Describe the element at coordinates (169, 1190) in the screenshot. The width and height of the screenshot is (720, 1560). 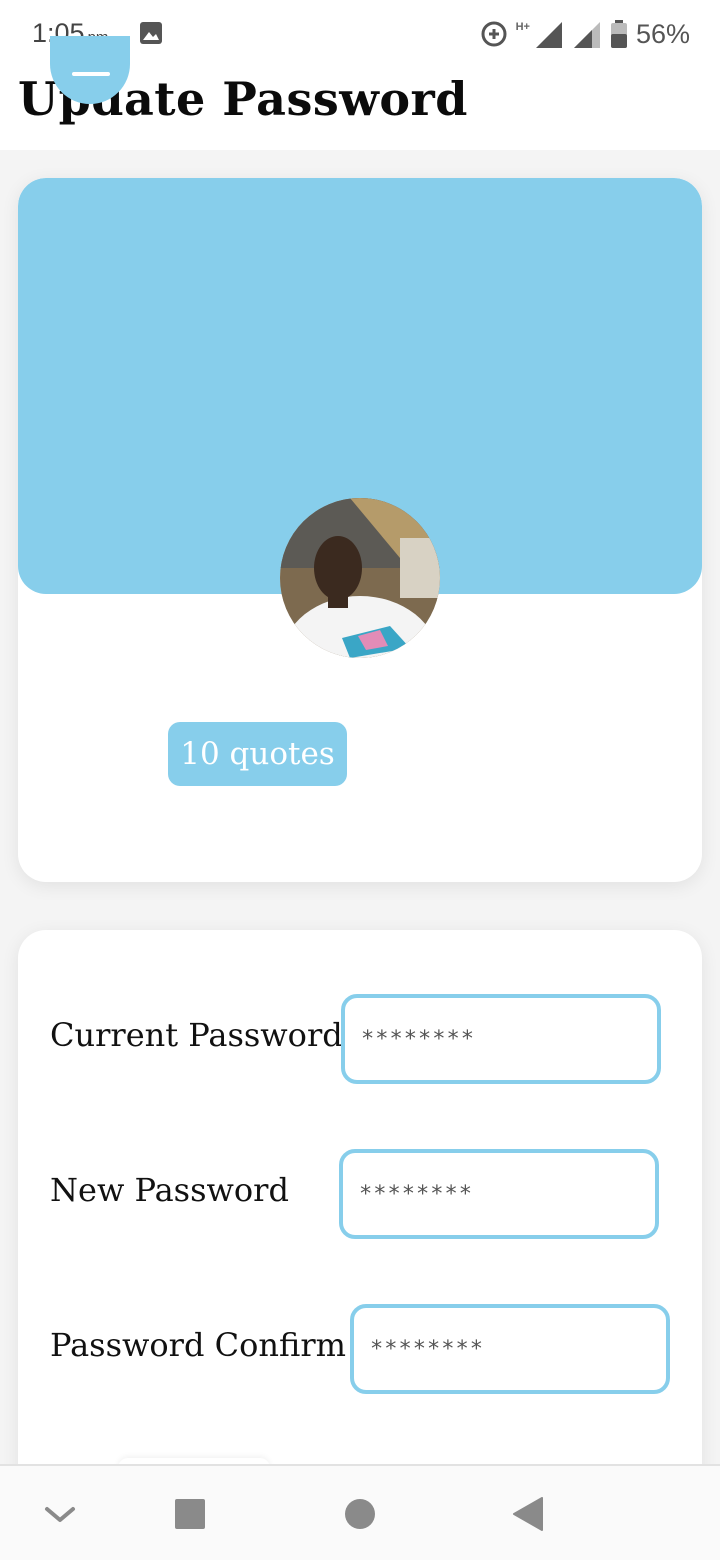
I see `new-password-label: New Password` at that location.